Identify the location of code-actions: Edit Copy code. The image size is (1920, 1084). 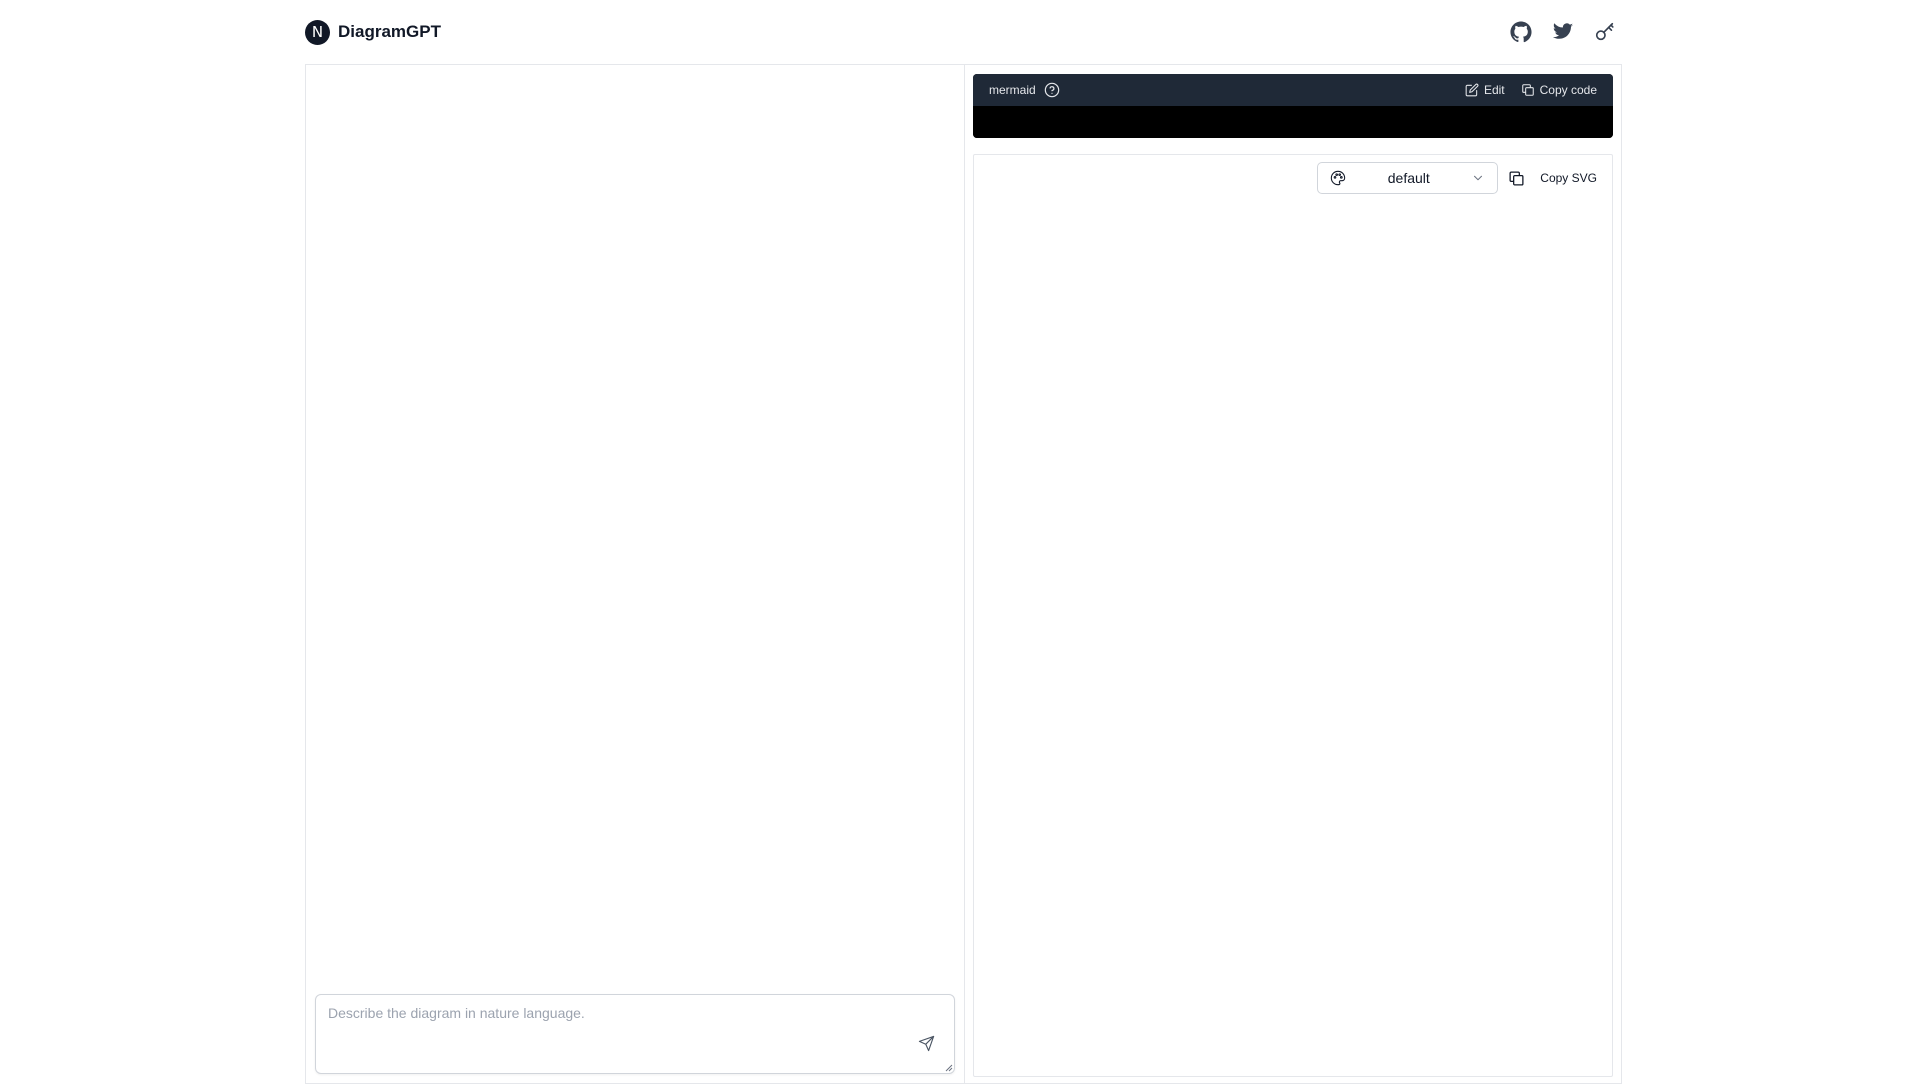
(1531, 90).